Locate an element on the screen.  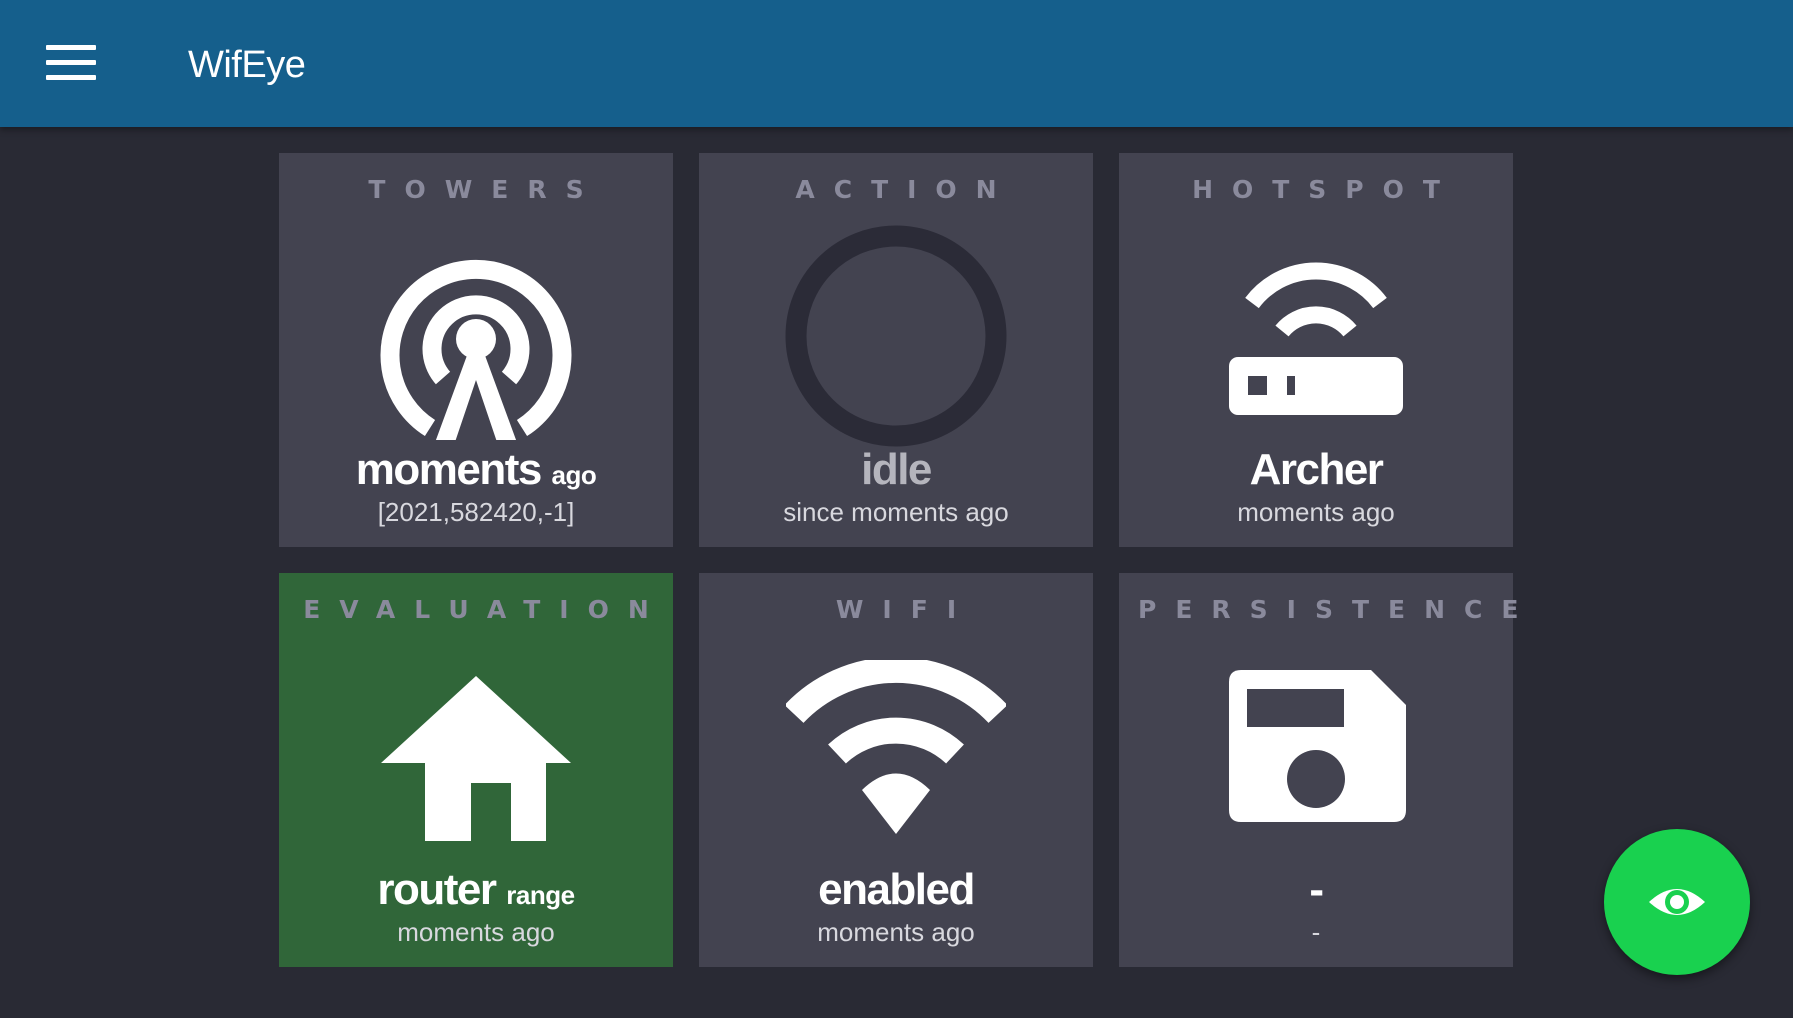
tile-persistence: PERSISTENCE - - is located at coordinates (1328, 770).